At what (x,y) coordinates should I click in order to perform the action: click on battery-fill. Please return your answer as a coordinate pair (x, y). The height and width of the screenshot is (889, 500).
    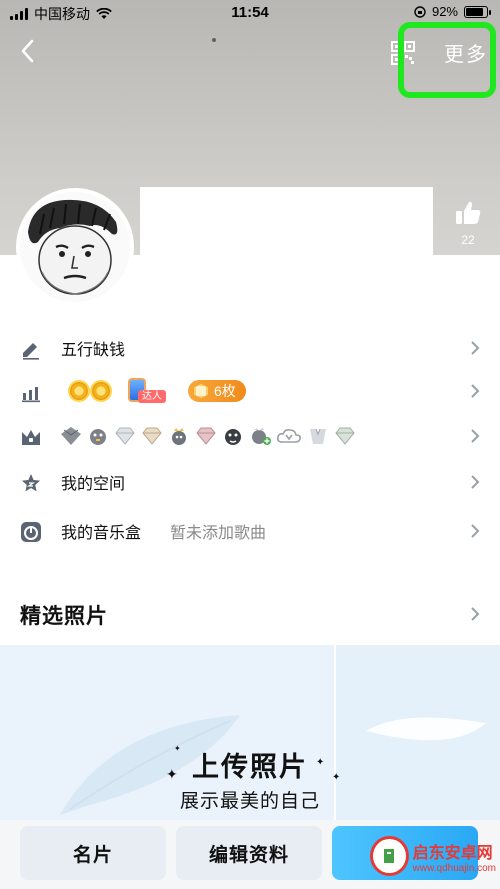
    Looking at the image, I should click on (475, 11).